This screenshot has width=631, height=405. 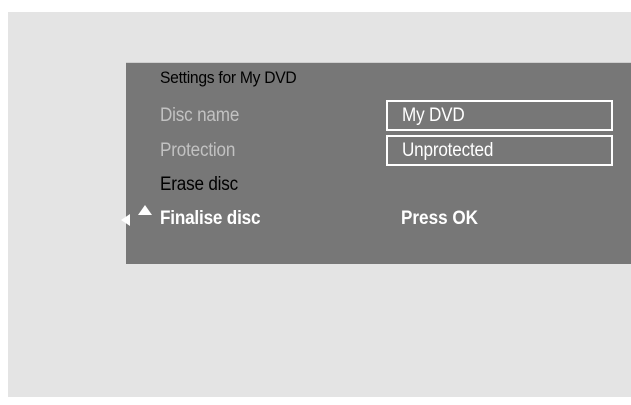 What do you see at coordinates (499, 115) in the screenshot?
I see `disc-name-field: My DVD` at bounding box center [499, 115].